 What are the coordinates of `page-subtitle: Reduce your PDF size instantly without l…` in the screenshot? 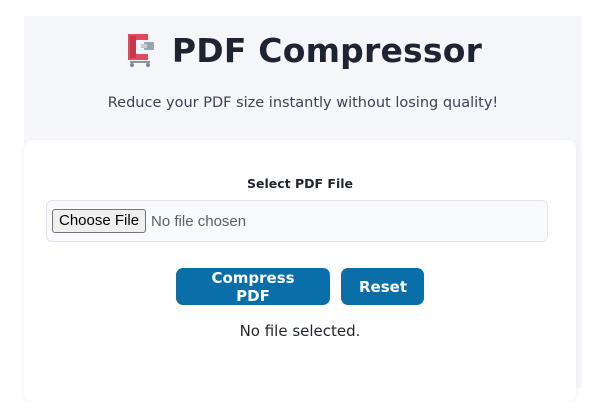 It's located at (303, 103).